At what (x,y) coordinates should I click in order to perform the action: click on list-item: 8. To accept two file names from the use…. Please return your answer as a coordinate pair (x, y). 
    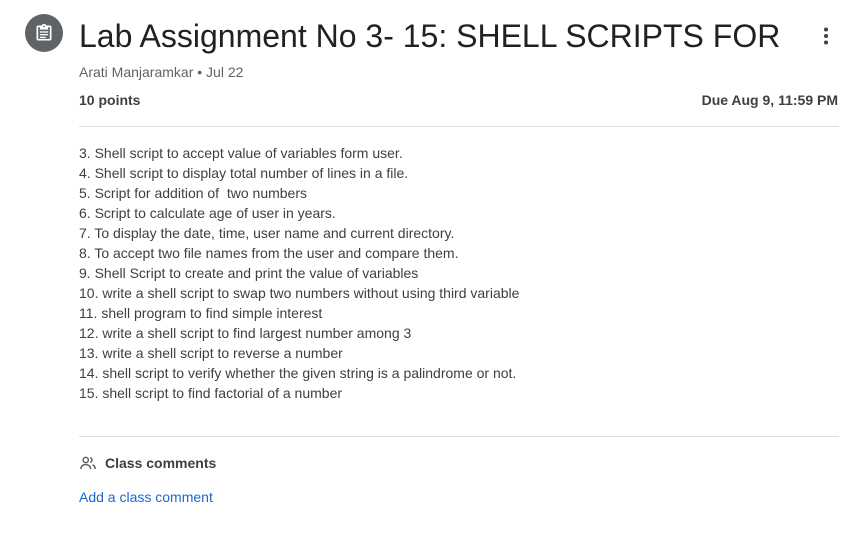
    Looking at the image, I should click on (269, 253).